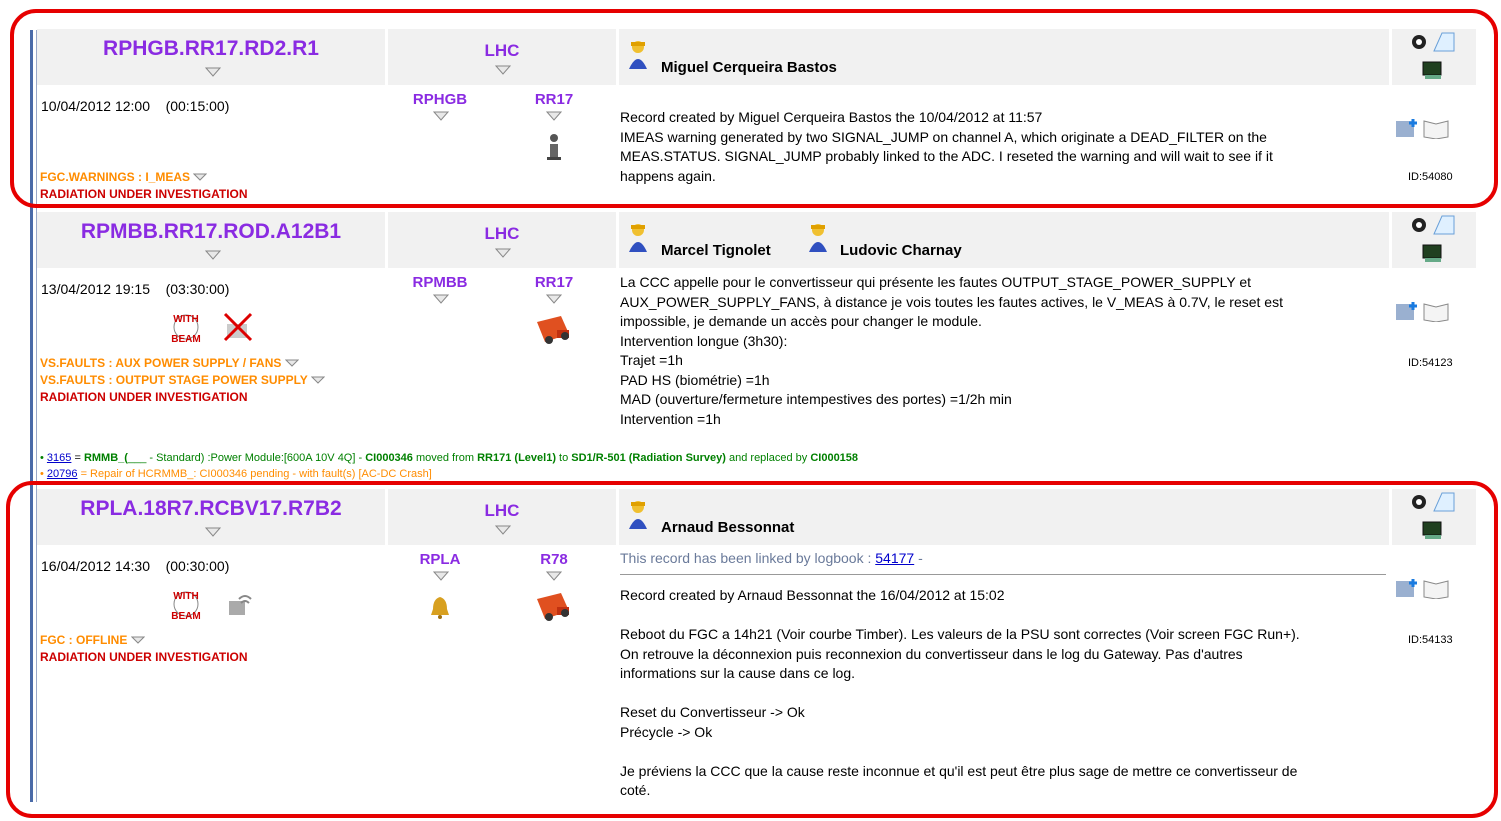 The width and height of the screenshot is (1501, 821). Describe the element at coordinates (197, 289) in the screenshot. I see `record-duration: (03:30:00)` at that location.